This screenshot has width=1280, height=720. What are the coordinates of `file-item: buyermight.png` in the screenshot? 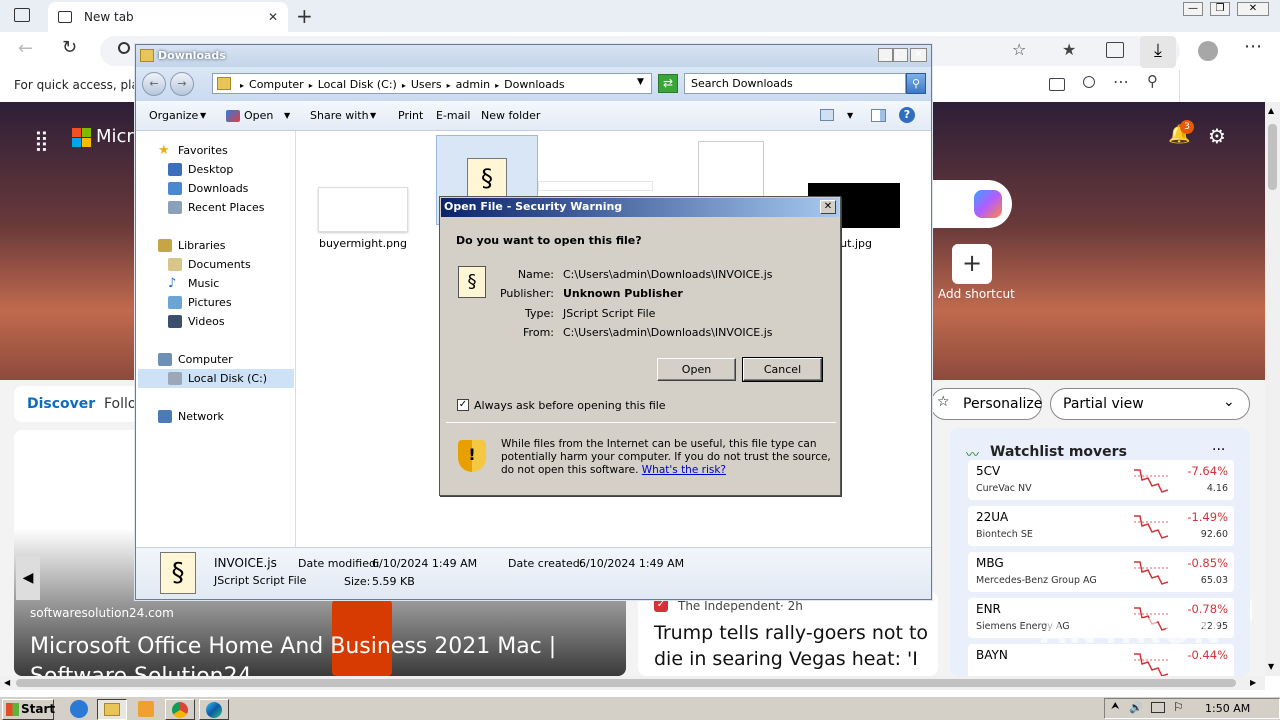 It's located at (353, 195).